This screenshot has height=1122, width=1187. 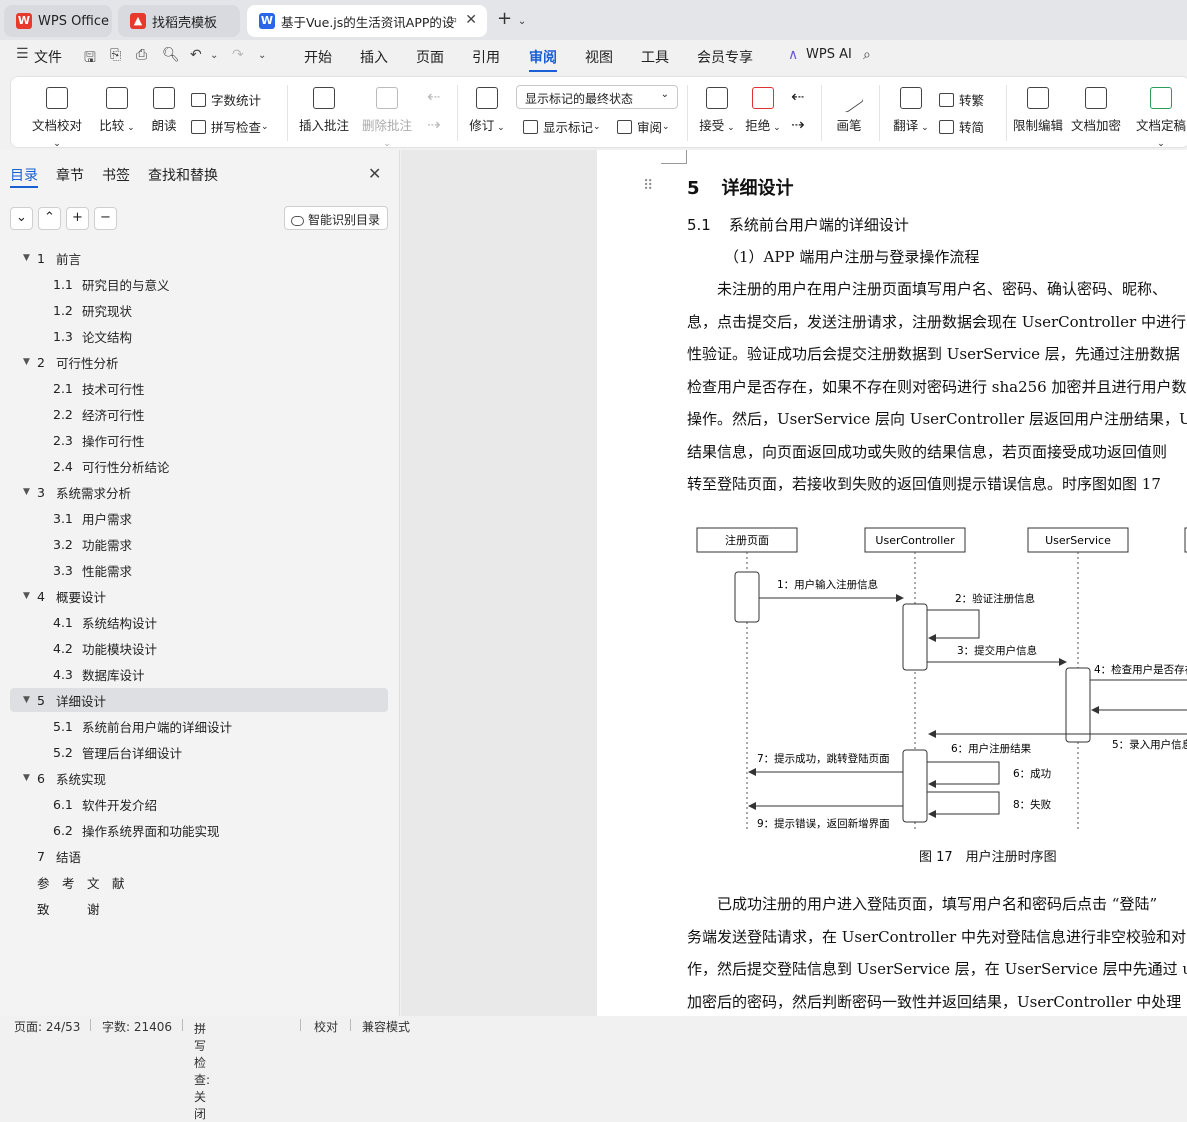 I want to click on proof-status: 校对, so click(x=326, y=1026).